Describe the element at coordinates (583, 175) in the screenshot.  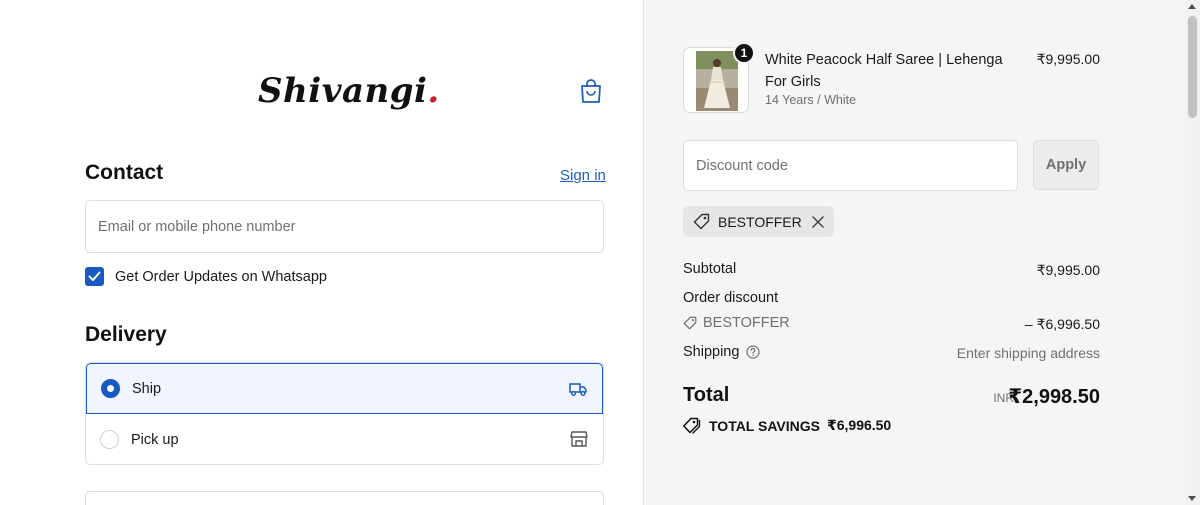
I see `sign-in-link: Sign in` at that location.